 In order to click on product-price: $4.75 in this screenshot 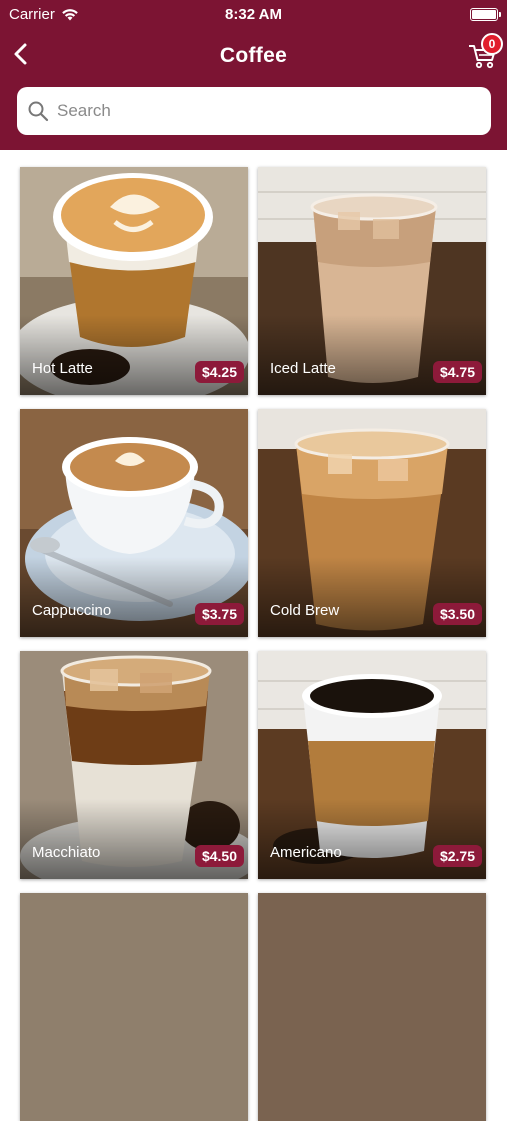, I will do `click(457, 372)`.